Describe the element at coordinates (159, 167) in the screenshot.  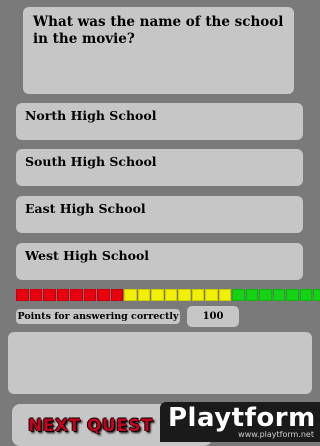
I see `answer-button-2: South High School` at that location.